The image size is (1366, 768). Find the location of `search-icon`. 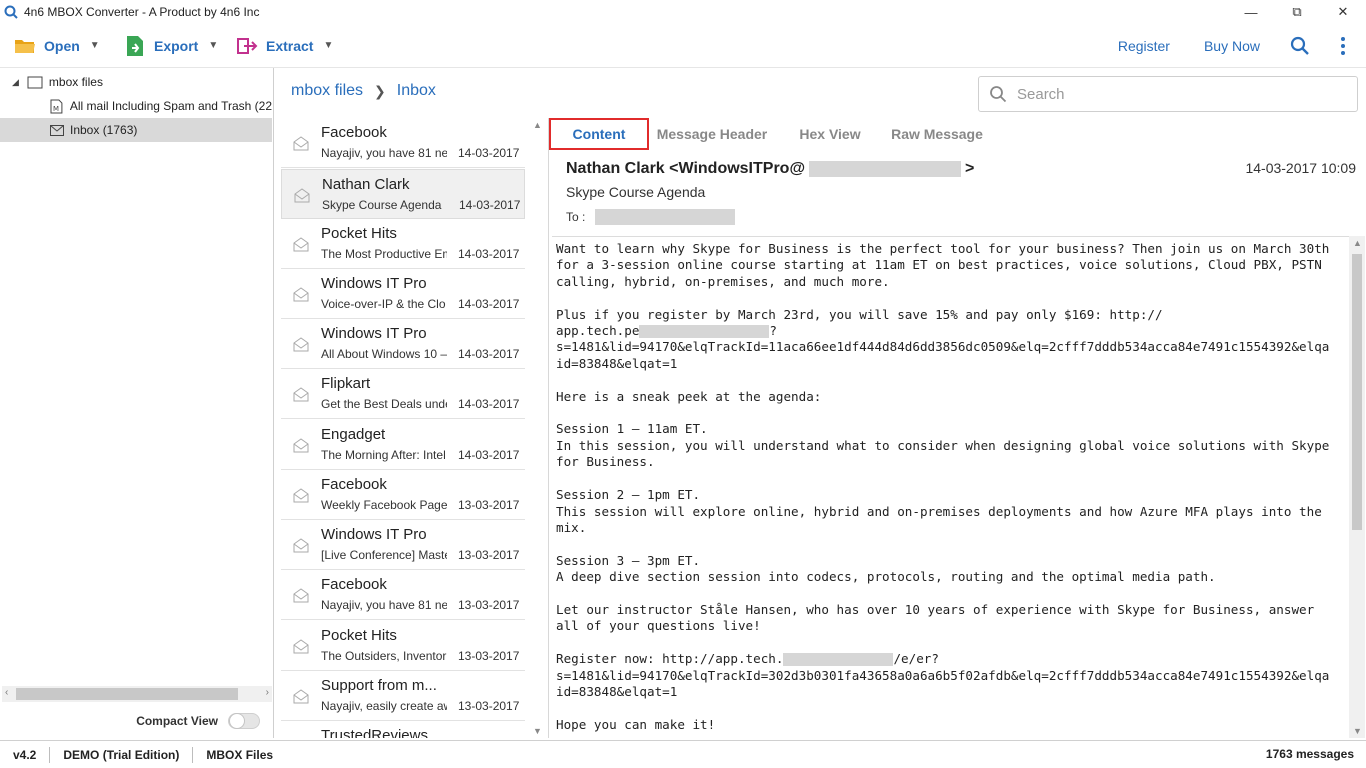

search-icon is located at coordinates (1300, 46).